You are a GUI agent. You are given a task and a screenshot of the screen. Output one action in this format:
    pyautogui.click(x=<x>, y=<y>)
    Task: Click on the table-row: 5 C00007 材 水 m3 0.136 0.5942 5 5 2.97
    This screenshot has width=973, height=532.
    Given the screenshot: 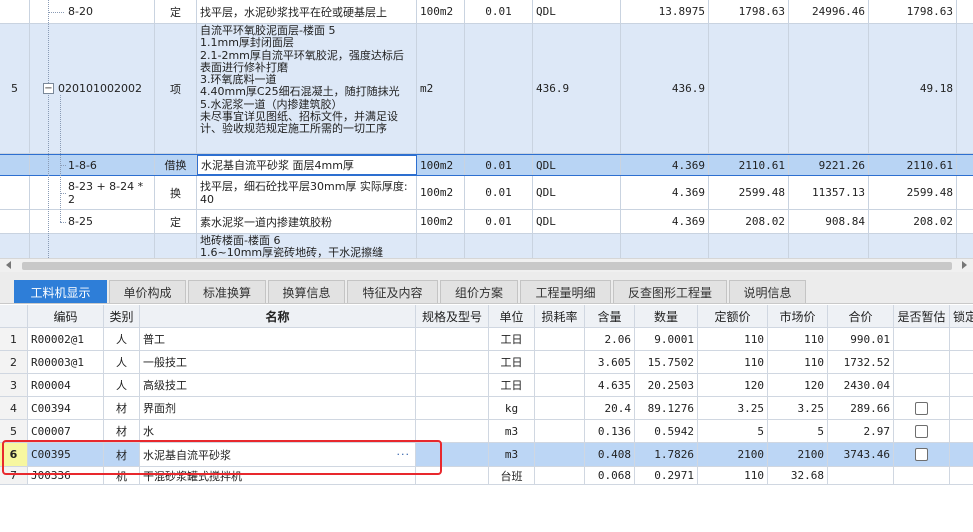 What is the action you would take?
    pyautogui.click(x=486, y=431)
    